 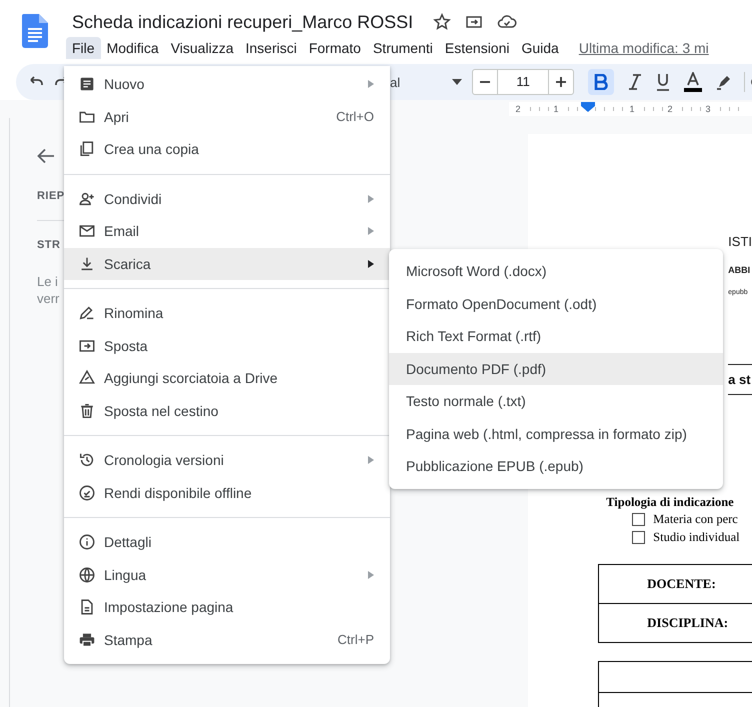 I want to click on outline-text: Le i, so click(x=47, y=281).